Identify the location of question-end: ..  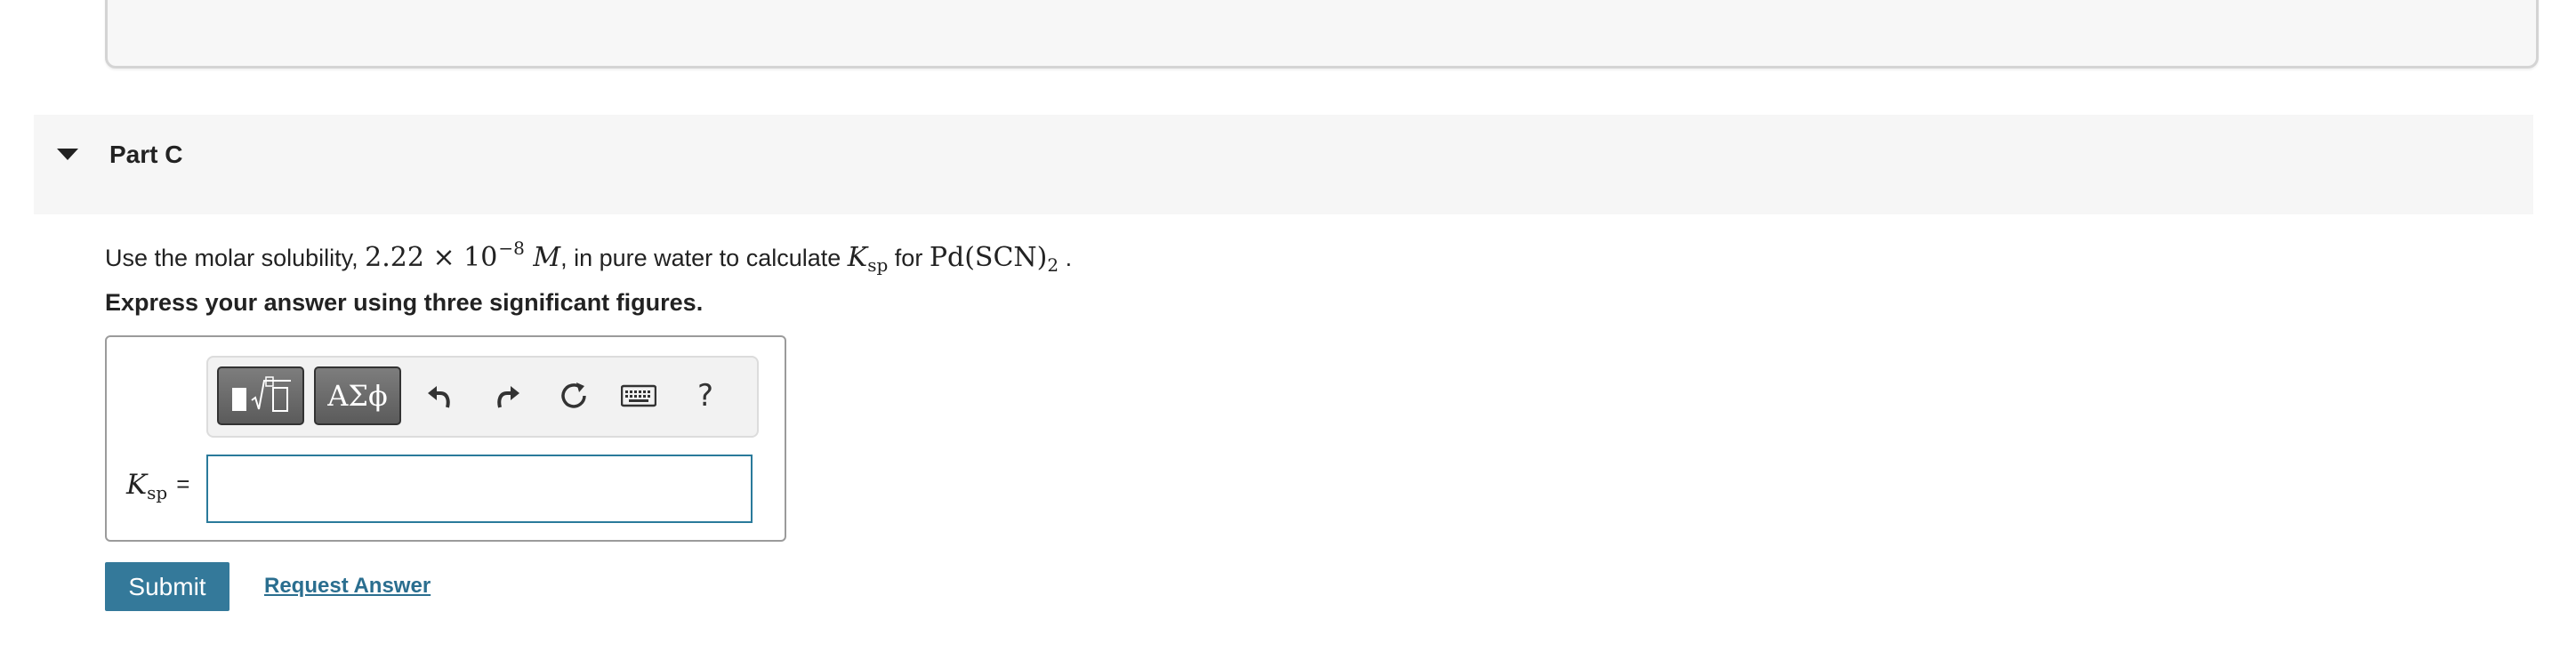
(1069, 258).